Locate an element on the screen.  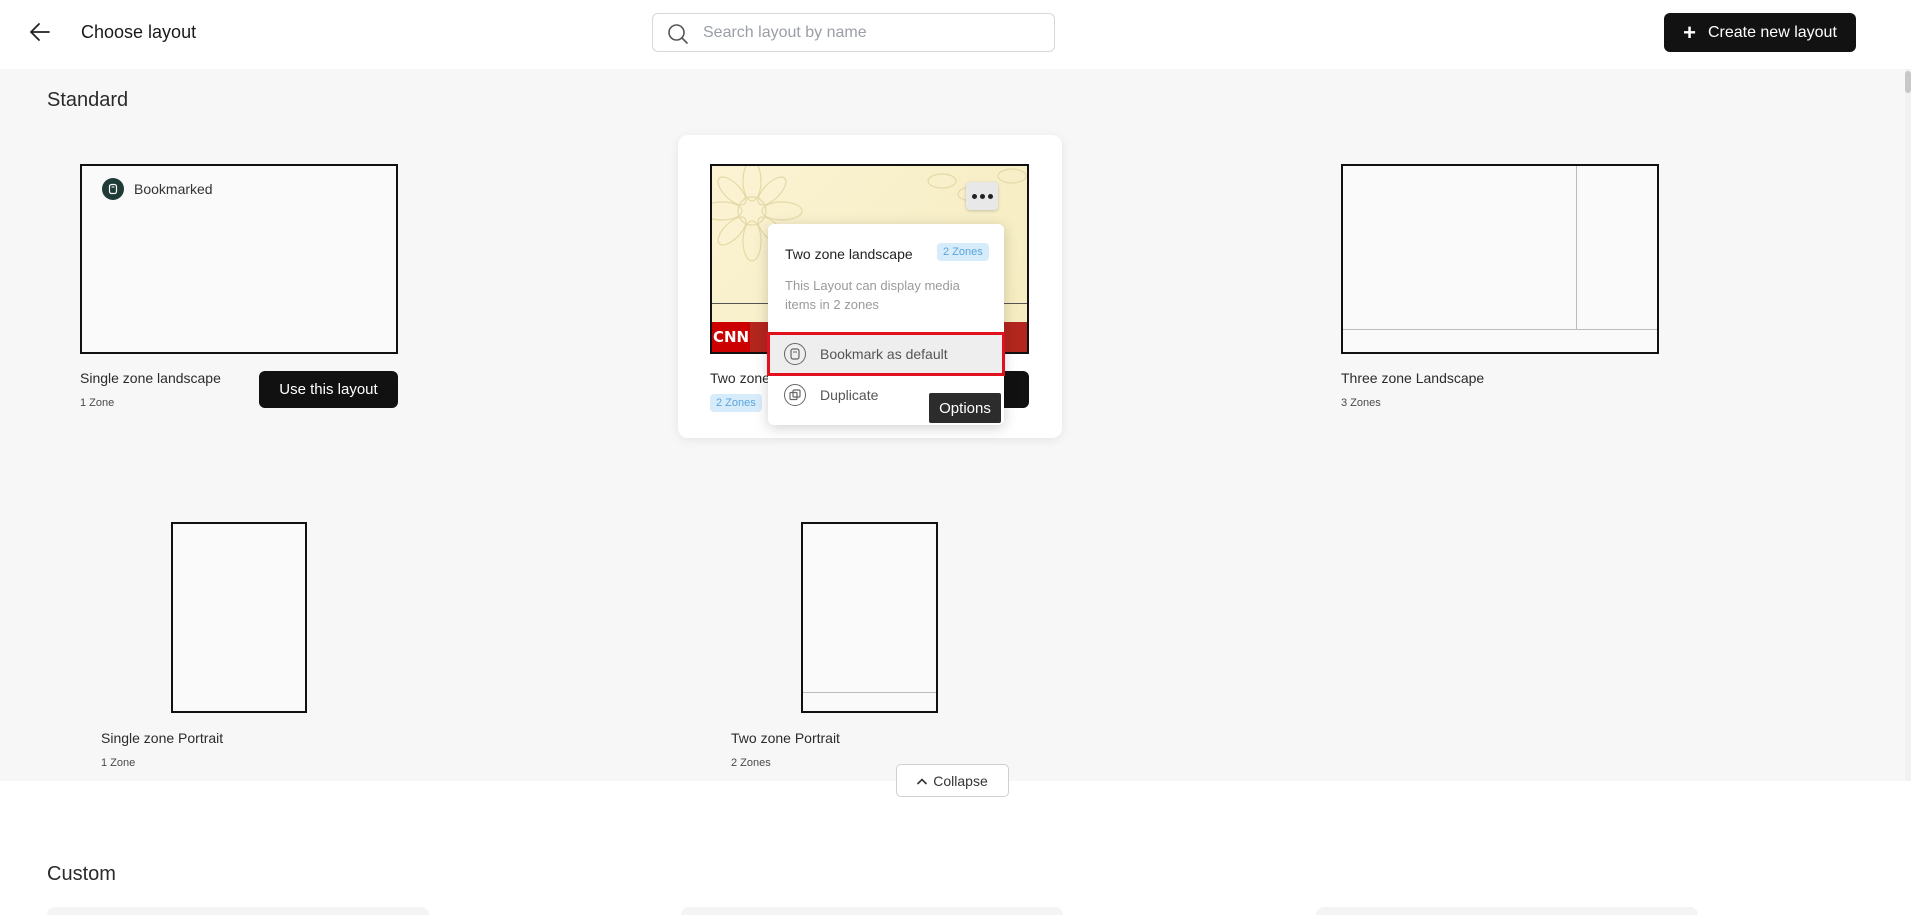
top-bar: Choose layout + Create new layout is located at coordinates (955, 34).